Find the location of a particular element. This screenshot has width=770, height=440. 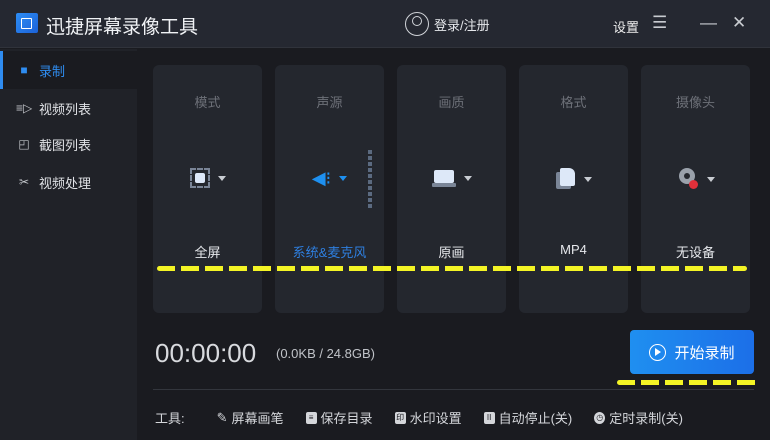

app-logo-icon is located at coordinates (27, 23).